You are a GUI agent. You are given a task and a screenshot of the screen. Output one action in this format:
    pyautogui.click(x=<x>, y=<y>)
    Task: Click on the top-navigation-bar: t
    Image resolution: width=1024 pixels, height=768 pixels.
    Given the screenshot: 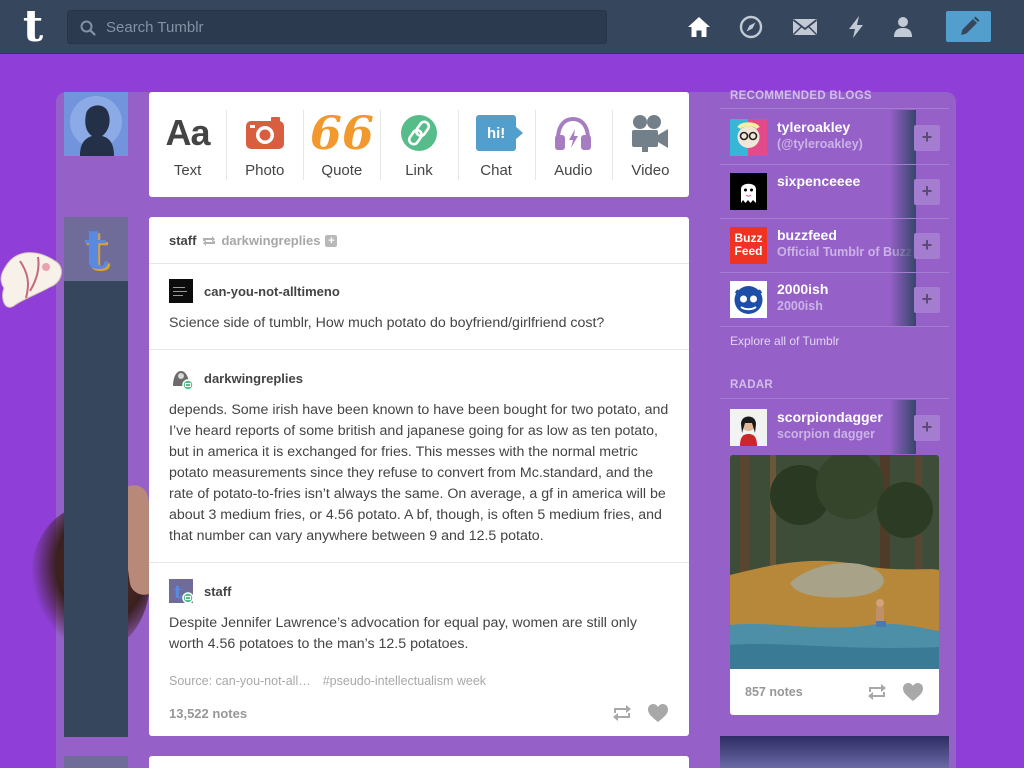 What is the action you would take?
    pyautogui.click(x=512, y=27)
    